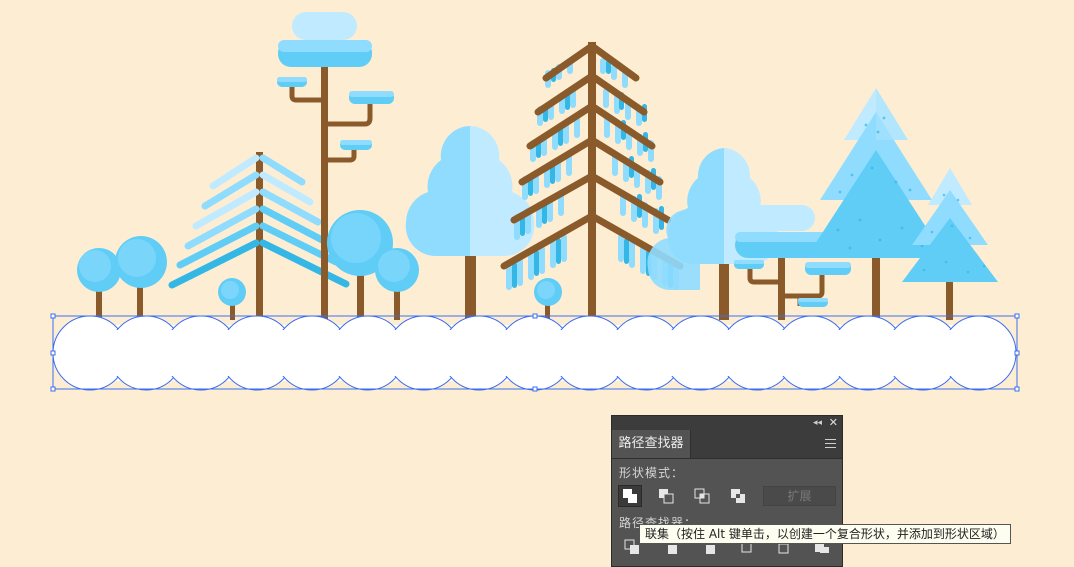  What do you see at coordinates (651, 444) in the screenshot?
I see `tab-pathfinder: 路径查找器` at bounding box center [651, 444].